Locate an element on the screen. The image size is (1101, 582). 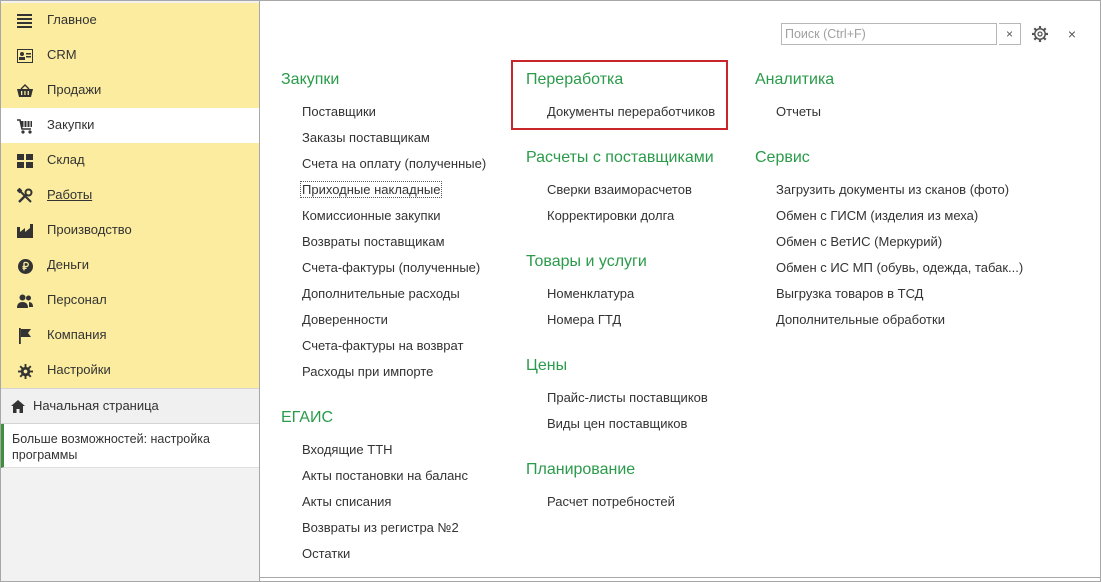
sidebar-item-label: Персонал is located at coordinates (77, 299).